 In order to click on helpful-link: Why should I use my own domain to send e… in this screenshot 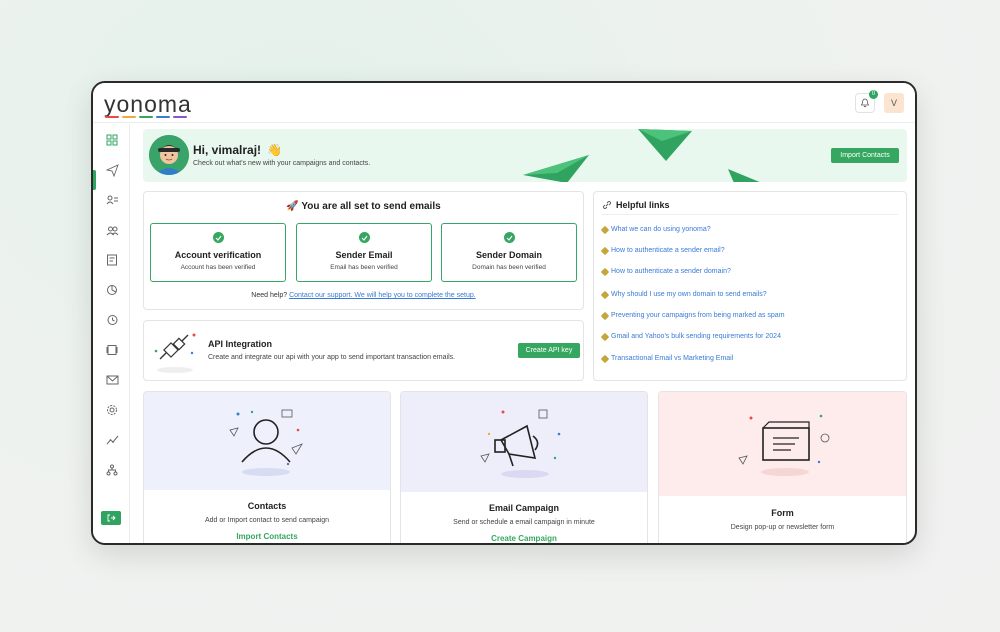, I will do `click(683, 294)`.